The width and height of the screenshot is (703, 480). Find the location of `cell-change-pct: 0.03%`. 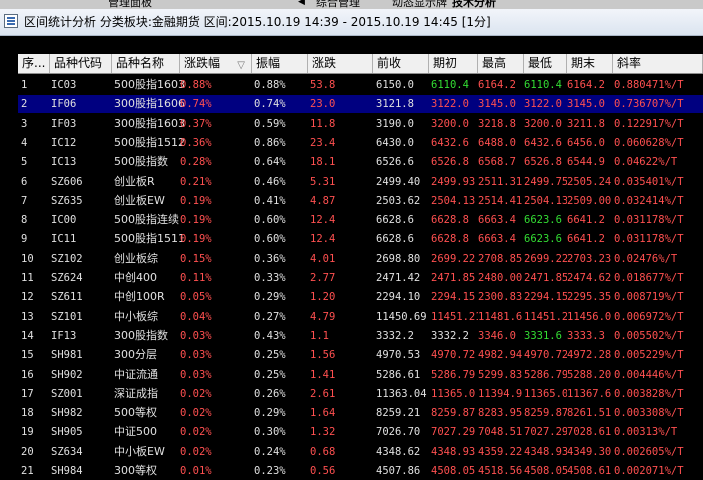

cell-change-pct: 0.03% is located at coordinates (196, 355).